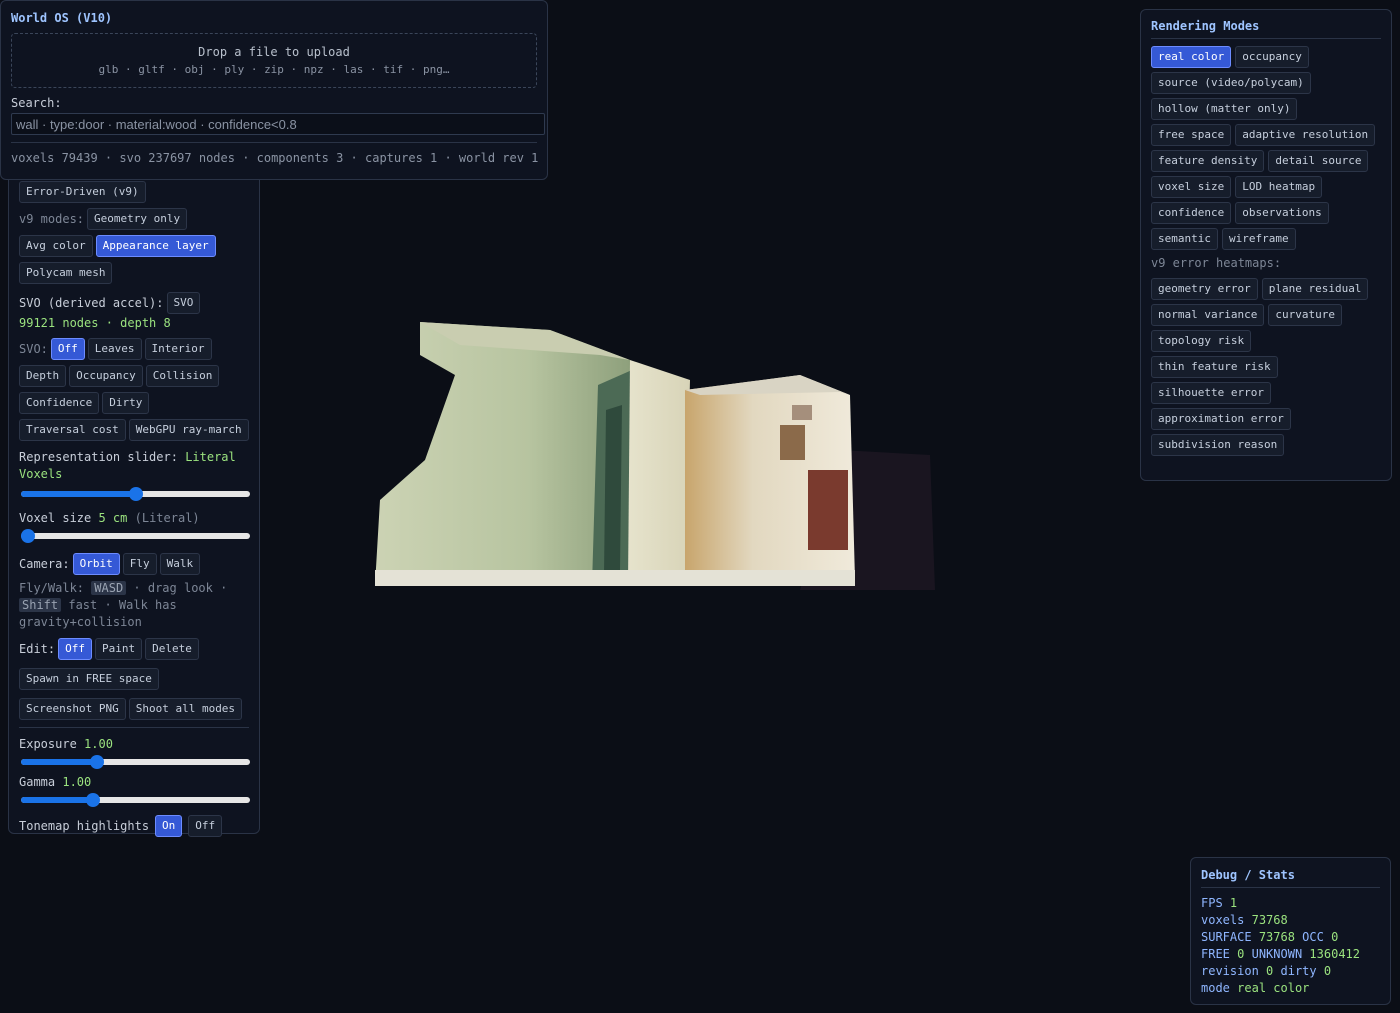 This screenshot has height=1013, width=1400. What do you see at coordinates (182, 376) in the screenshot?
I see `svo-collision-button: Collision` at bounding box center [182, 376].